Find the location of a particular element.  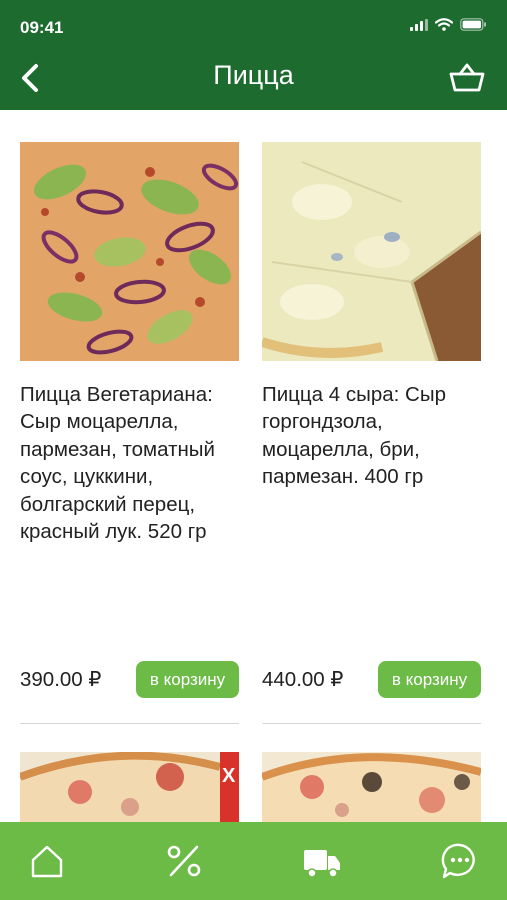

percent-icon is located at coordinates (184, 861).